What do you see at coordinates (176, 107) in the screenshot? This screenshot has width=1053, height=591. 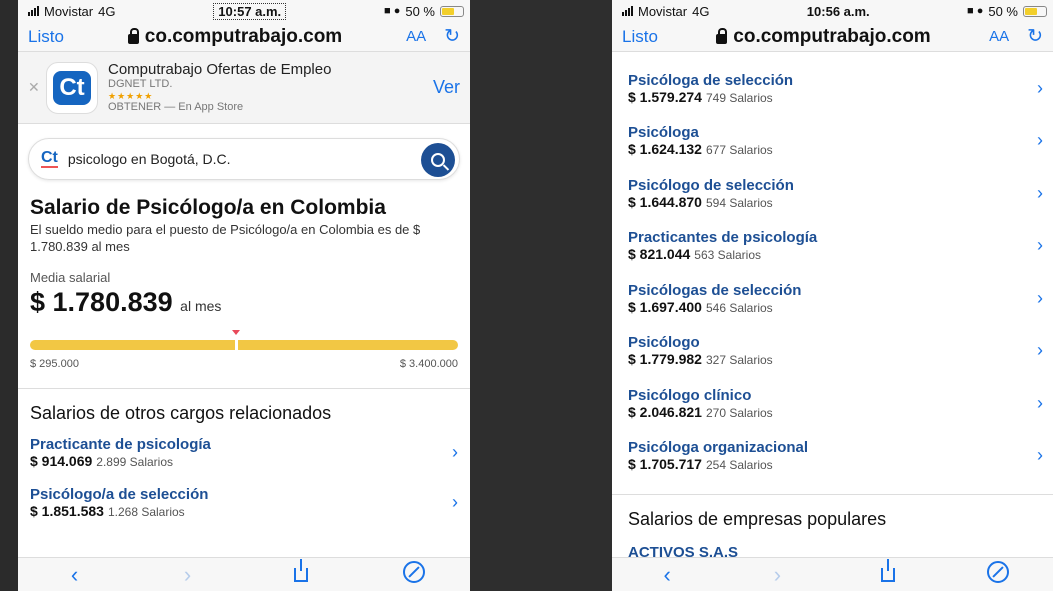 I see `app-get-text: OBTENER — En App Store` at bounding box center [176, 107].